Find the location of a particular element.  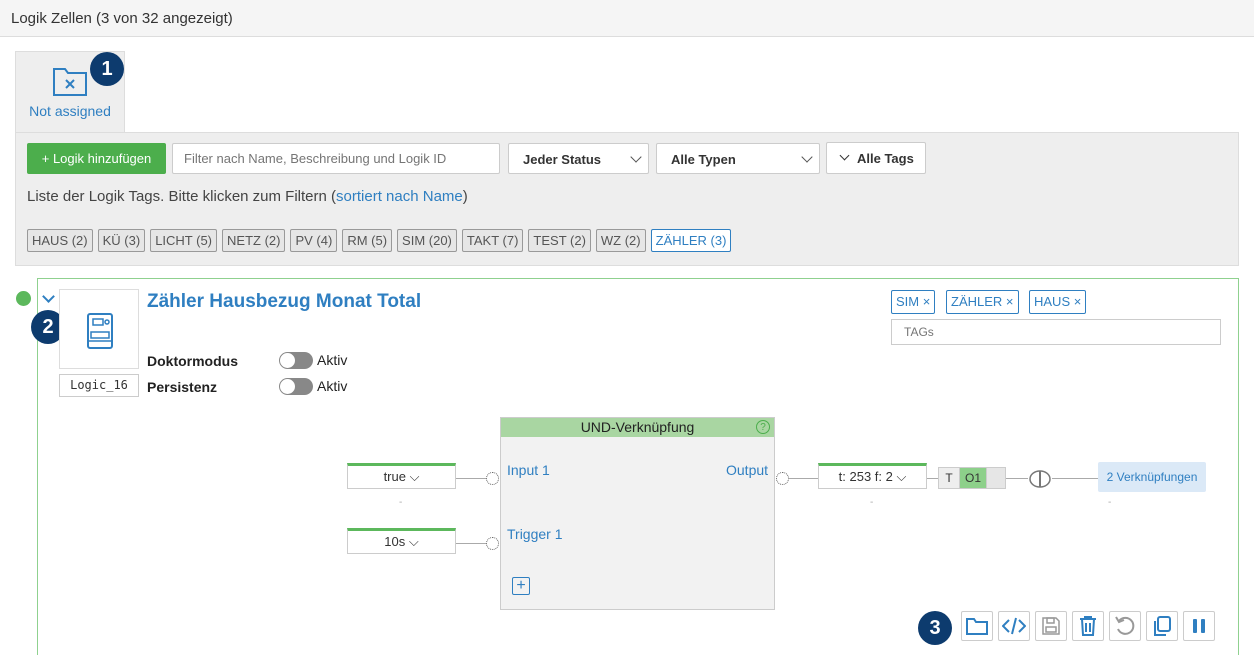

status-indicator is located at coordinates (23, 298).